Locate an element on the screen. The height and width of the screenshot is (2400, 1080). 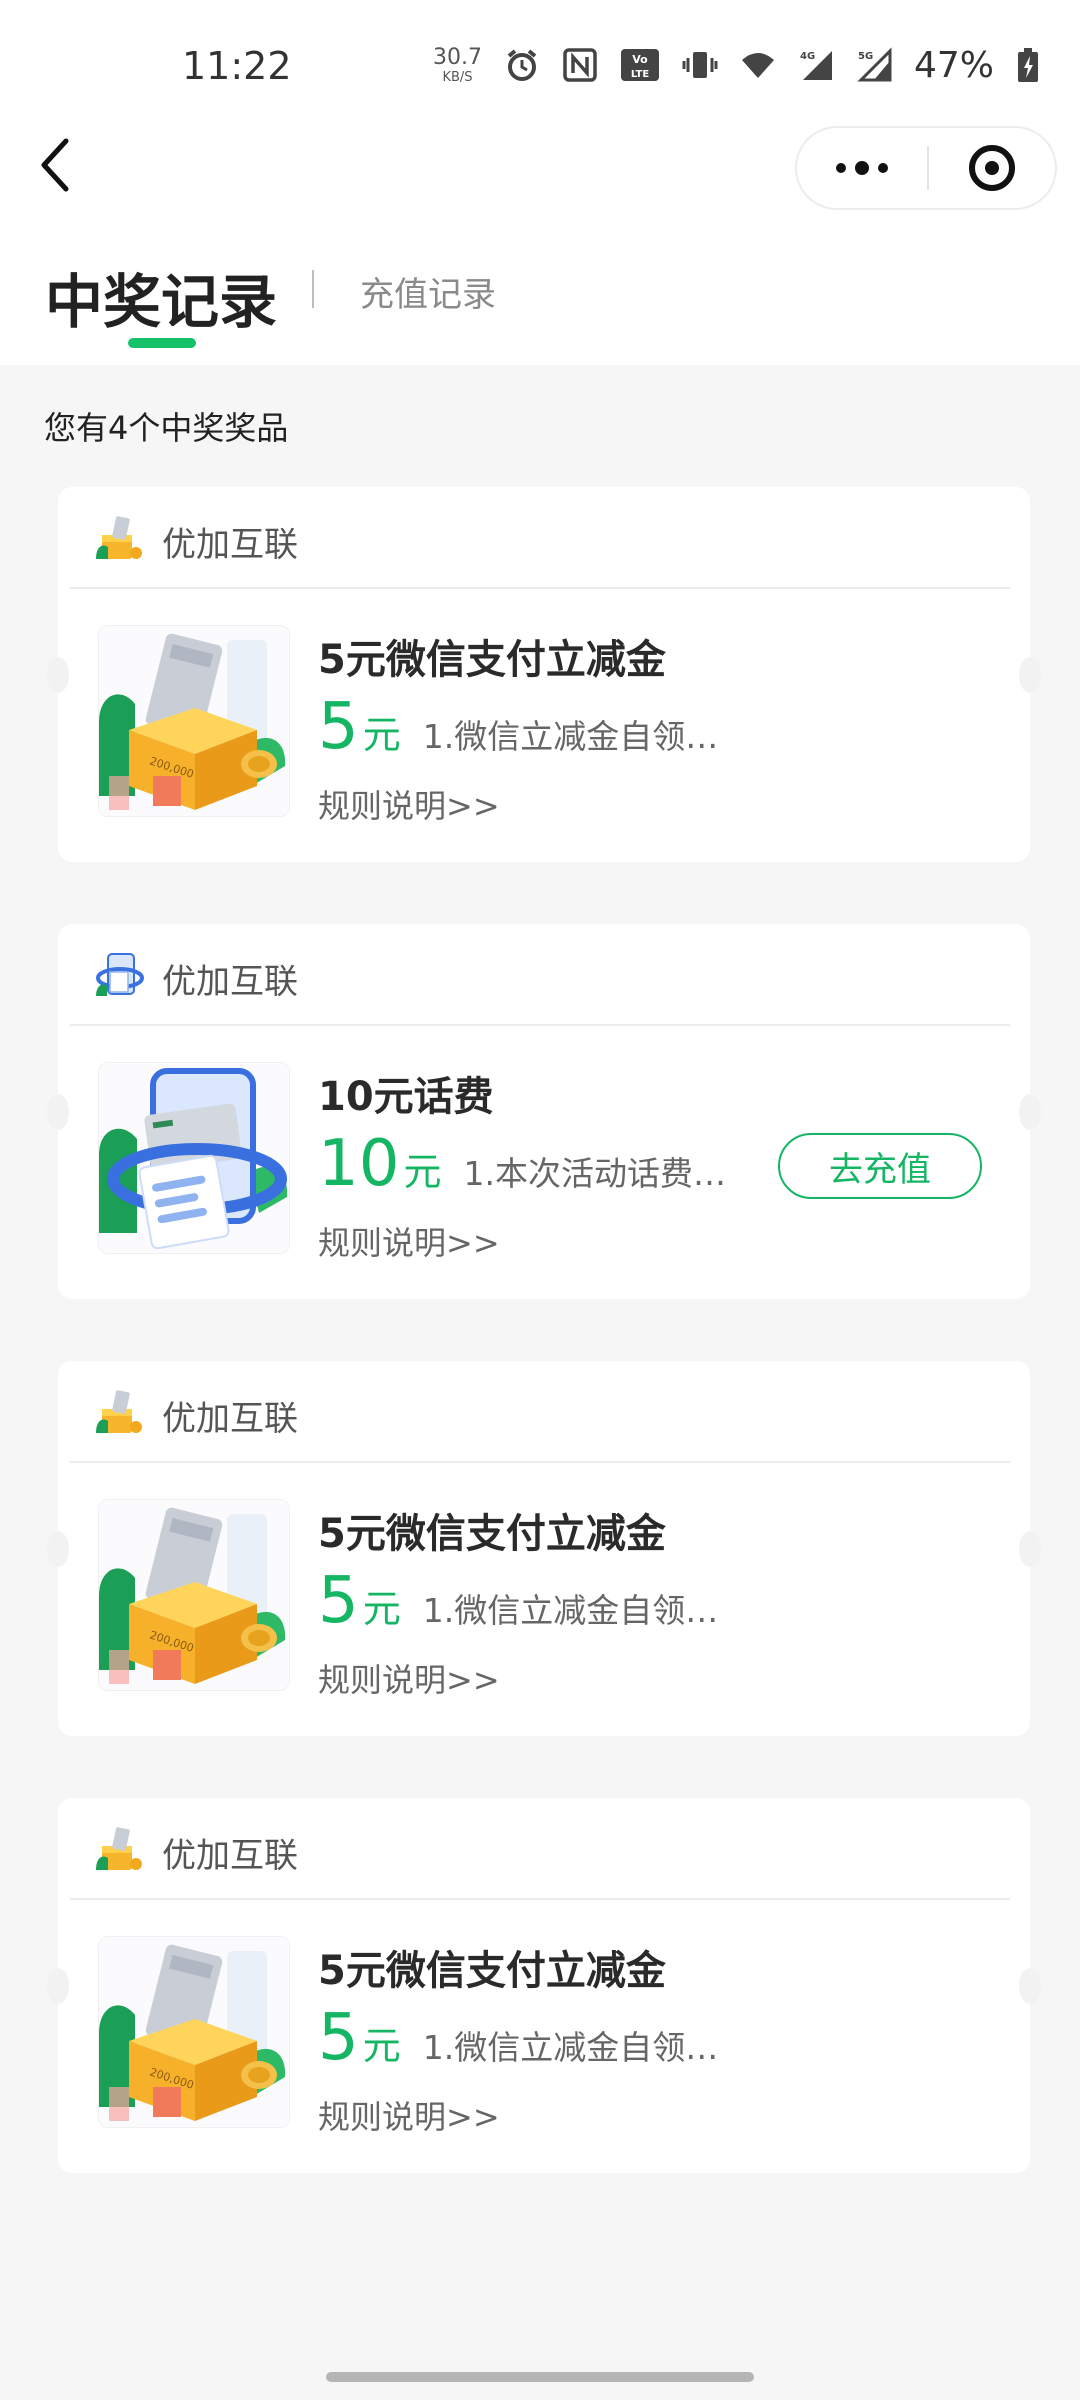
close-miniprogram-button is located at coordinates (992, 168).